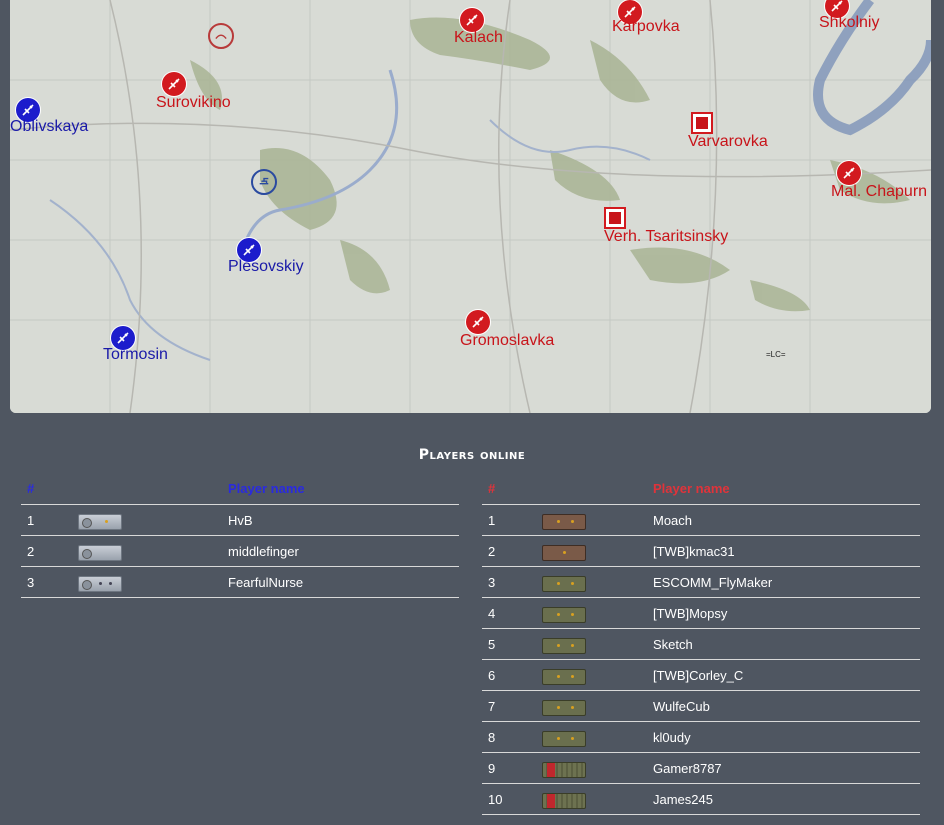  What do you see at coordinates (666, 236) in the screenshot?
I see `marker-label: Verh. Tsaritsinsky` at bounding box center [666, 236].